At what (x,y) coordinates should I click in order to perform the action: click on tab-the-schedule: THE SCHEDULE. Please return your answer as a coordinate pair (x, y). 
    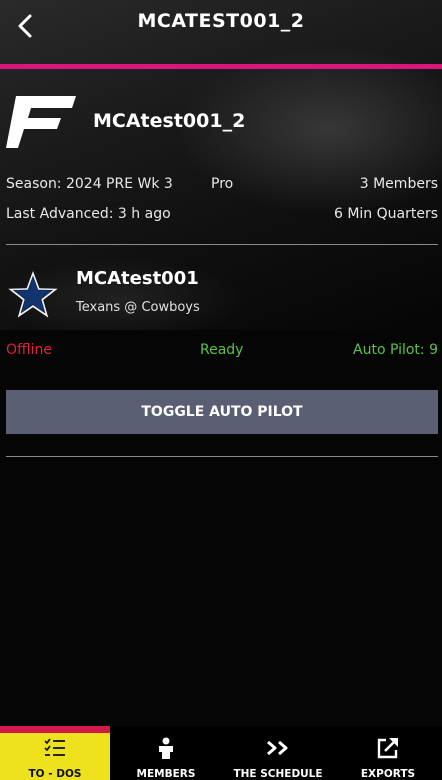
    Looking at the image, I should click on (278, 753).